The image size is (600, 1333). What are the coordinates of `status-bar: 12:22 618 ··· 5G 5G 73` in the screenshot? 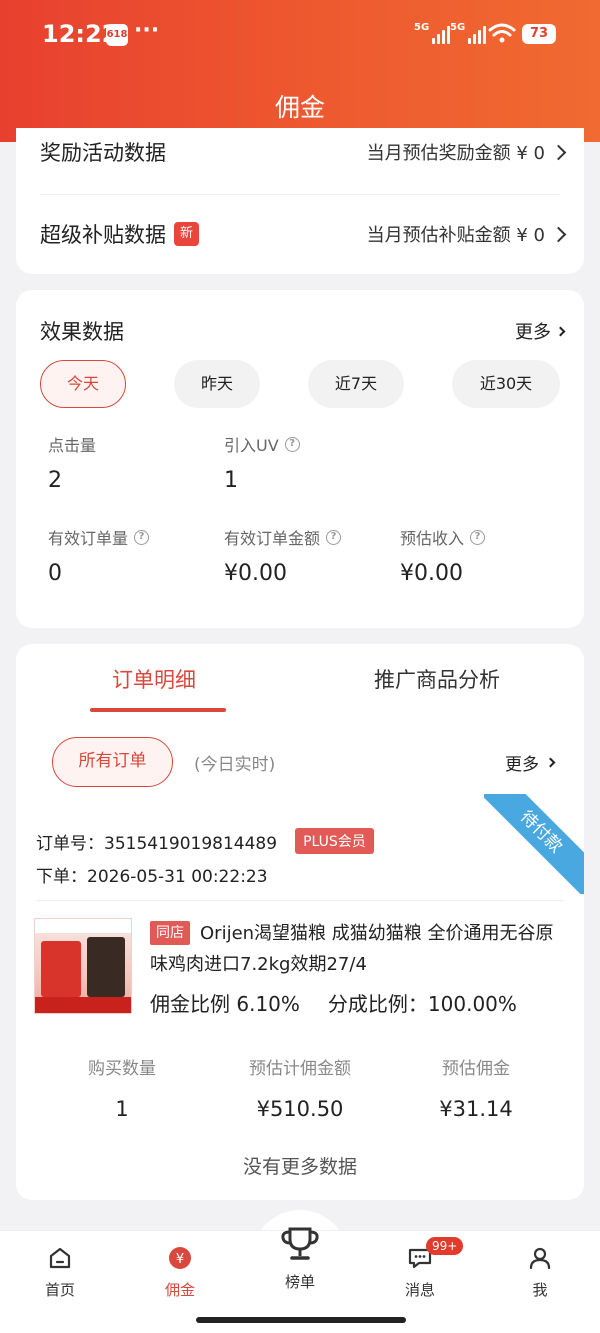 It's located at (300, 35).